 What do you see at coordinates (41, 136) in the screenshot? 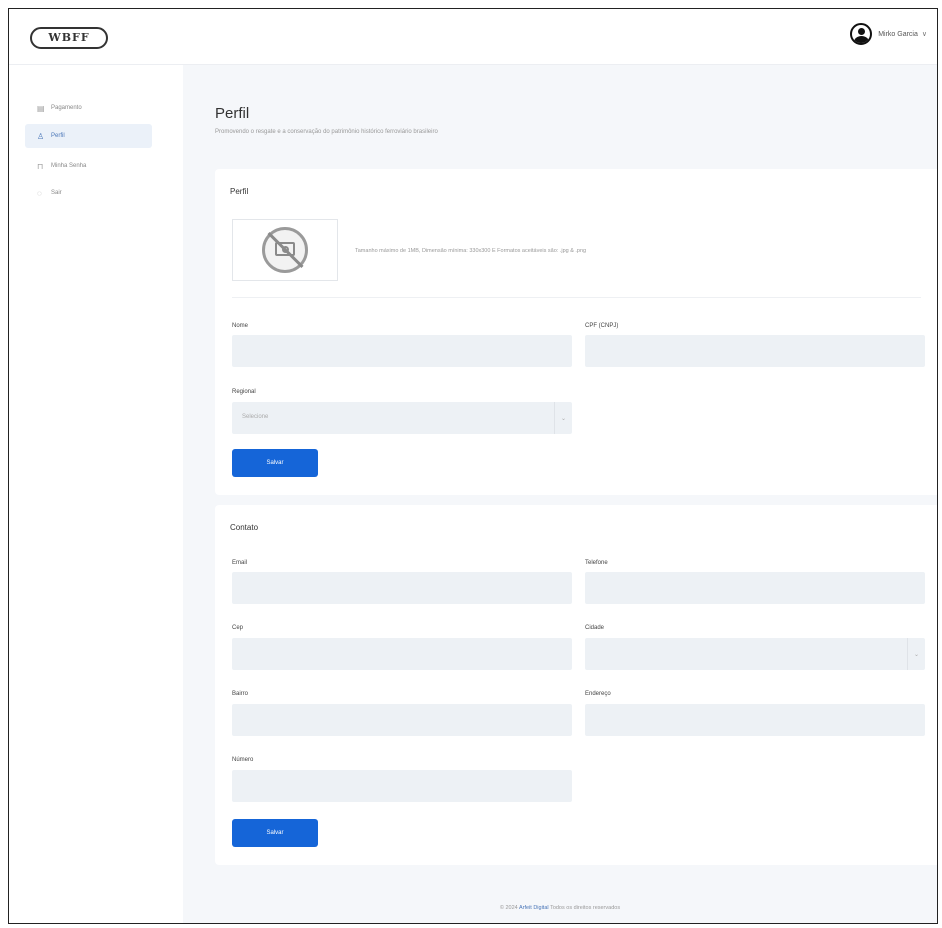
I see `user-icon: ♙` at bounding box center [41, 136].